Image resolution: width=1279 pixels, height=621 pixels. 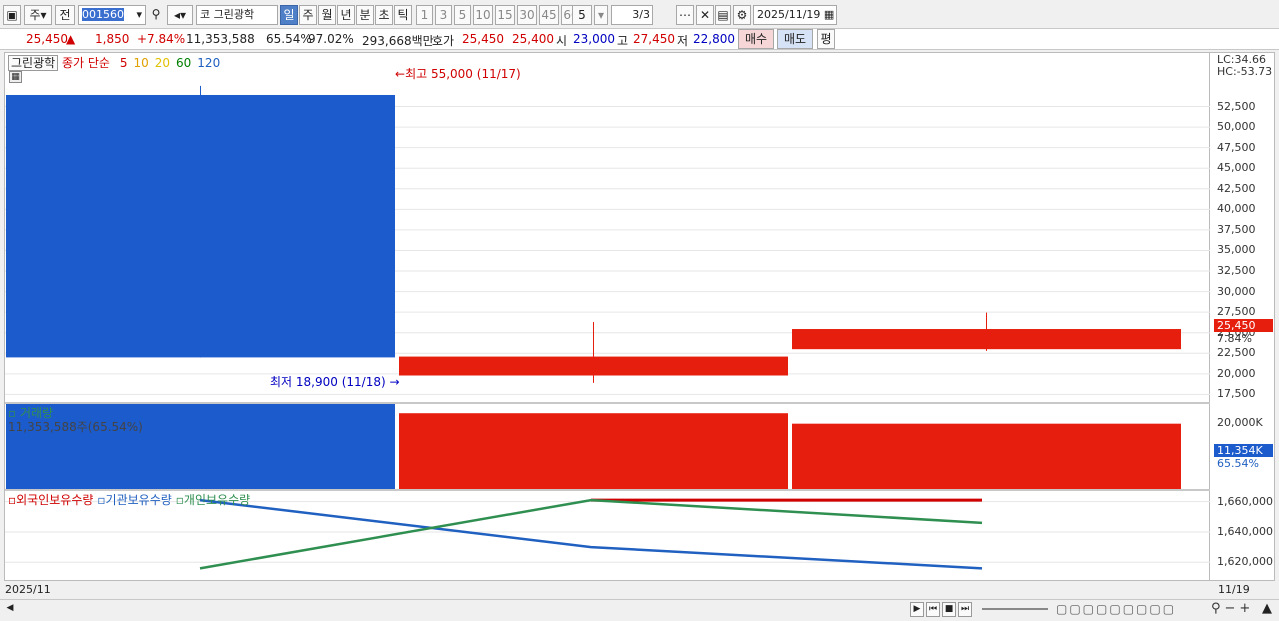 I want to click on stop-icon: ■, so click(x=949, y=609).